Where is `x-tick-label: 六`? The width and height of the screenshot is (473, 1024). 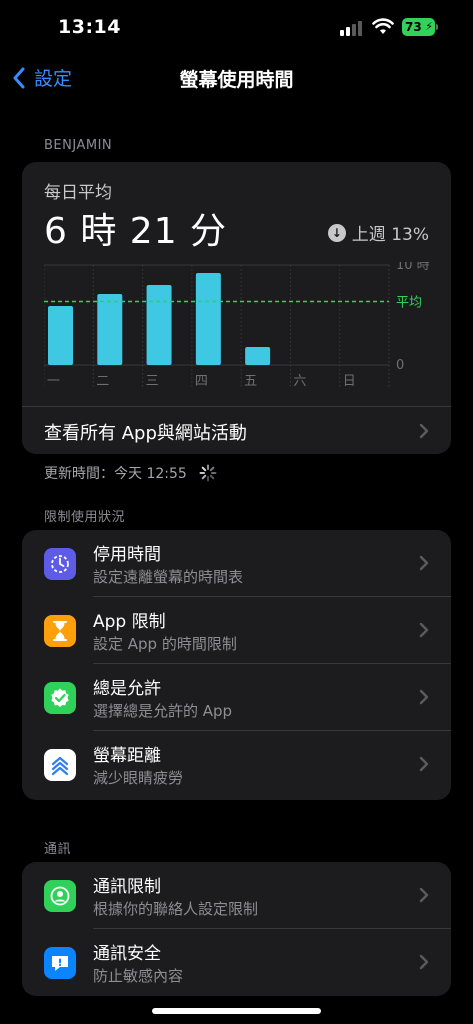
x-tick-label: 六 is located at coordinates (299, 381).